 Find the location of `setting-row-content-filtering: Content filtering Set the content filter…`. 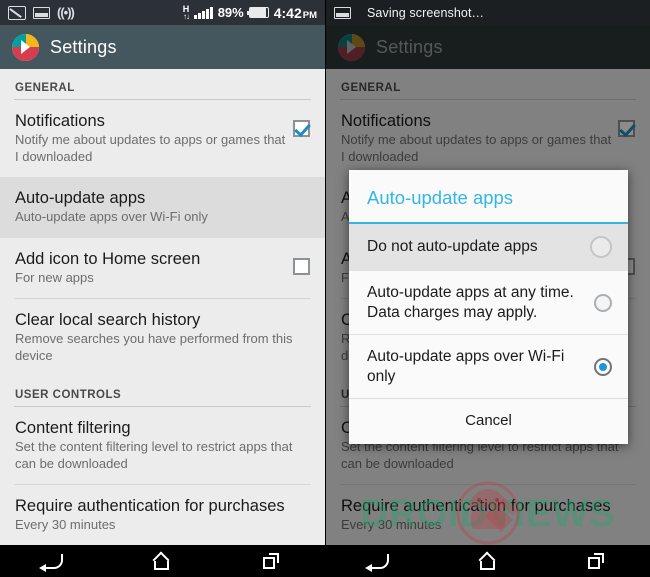

setting-row-content-filtering: Content filtering Set the content filter… is located at coordinates (162, 445).